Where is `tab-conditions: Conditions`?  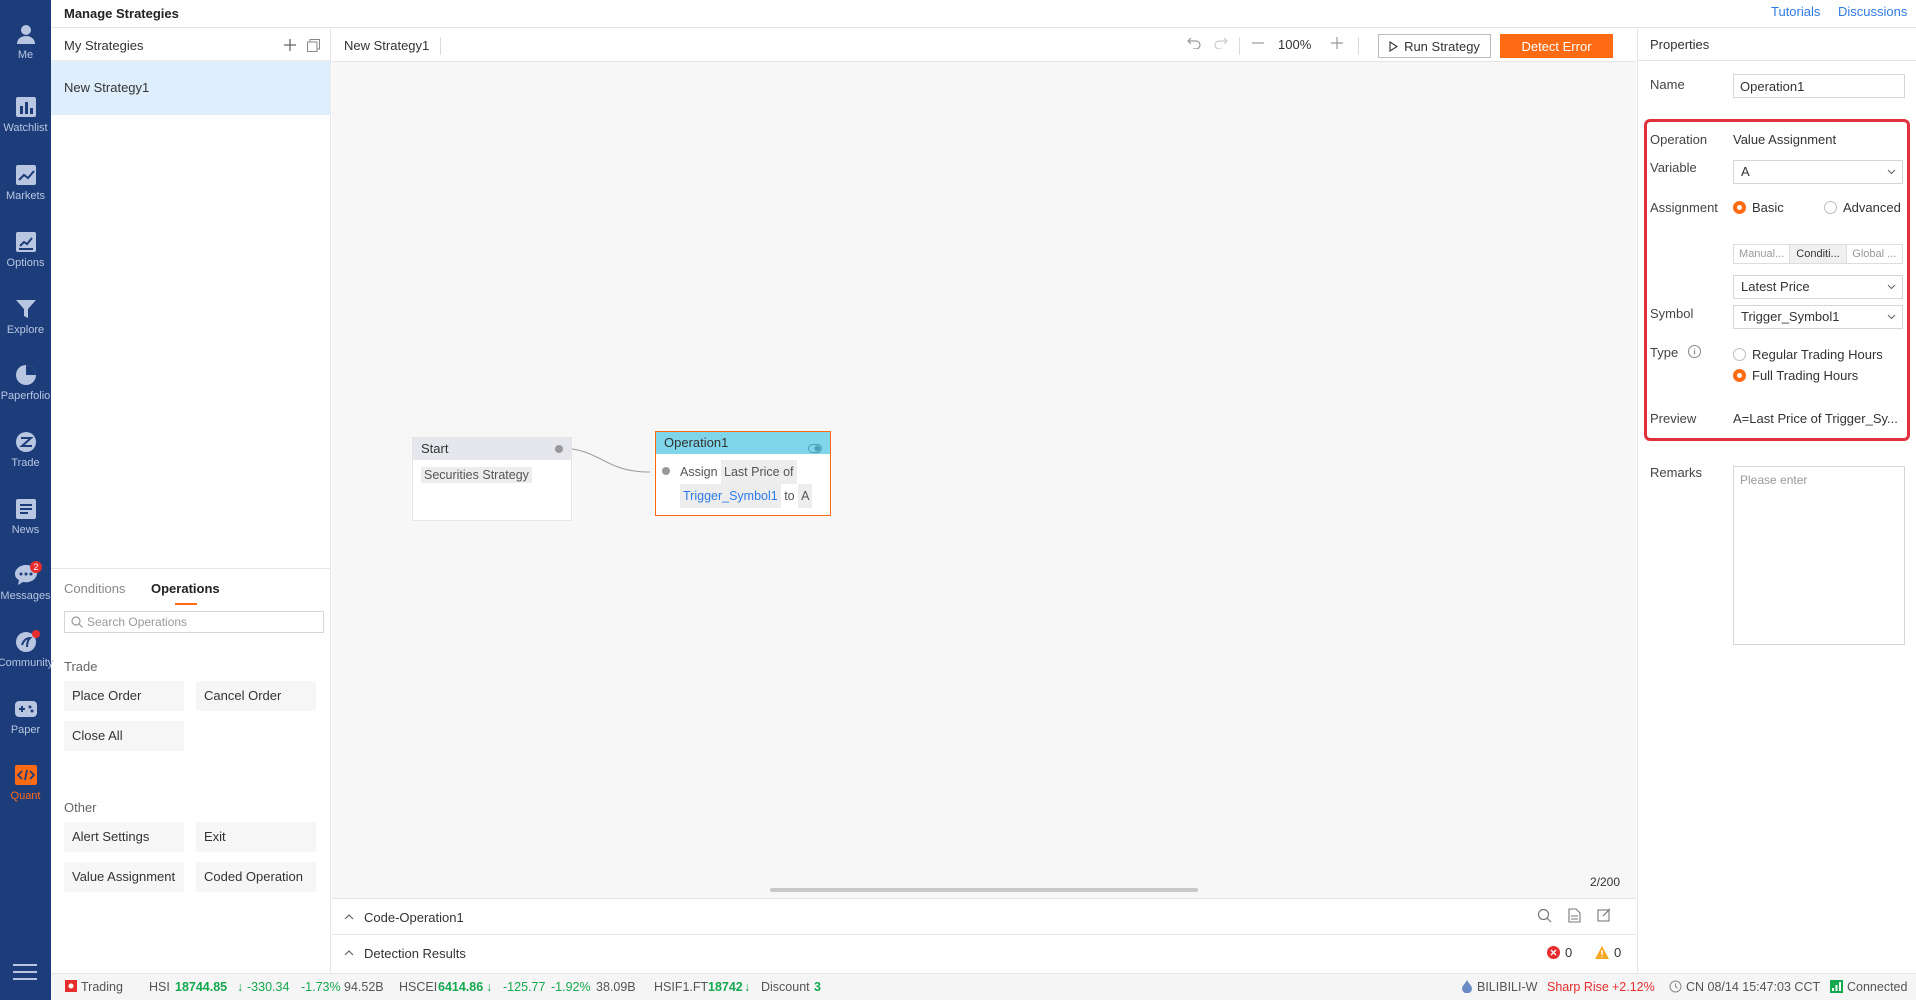 tab-conditions: Conditions is located at coordinates (94, 588).